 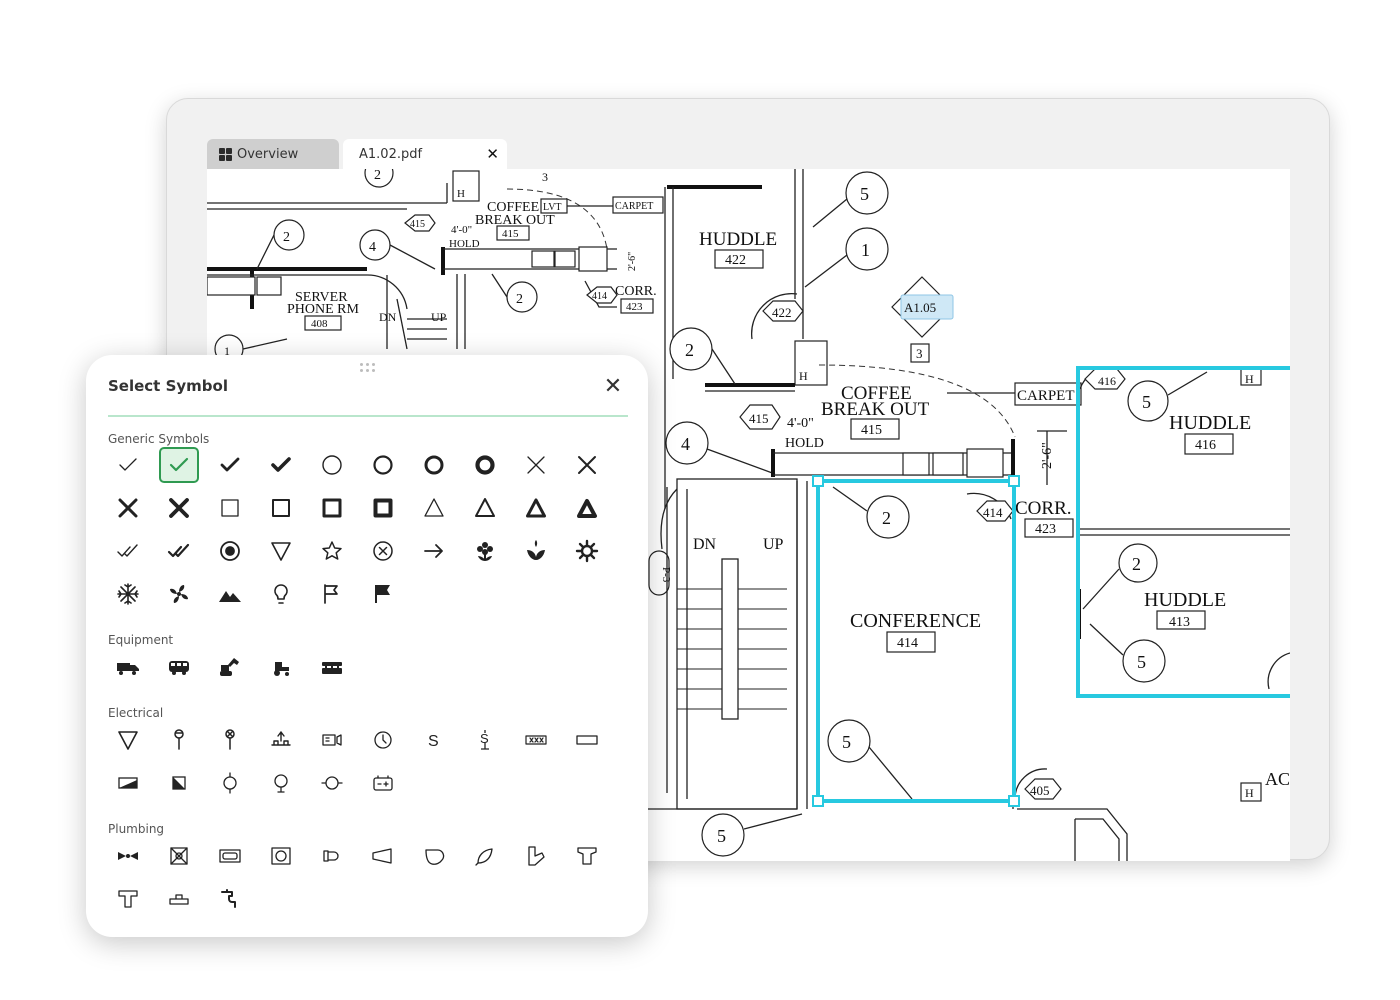 I want to click on symbol-circle-heavy, so click(x=485, y=465).